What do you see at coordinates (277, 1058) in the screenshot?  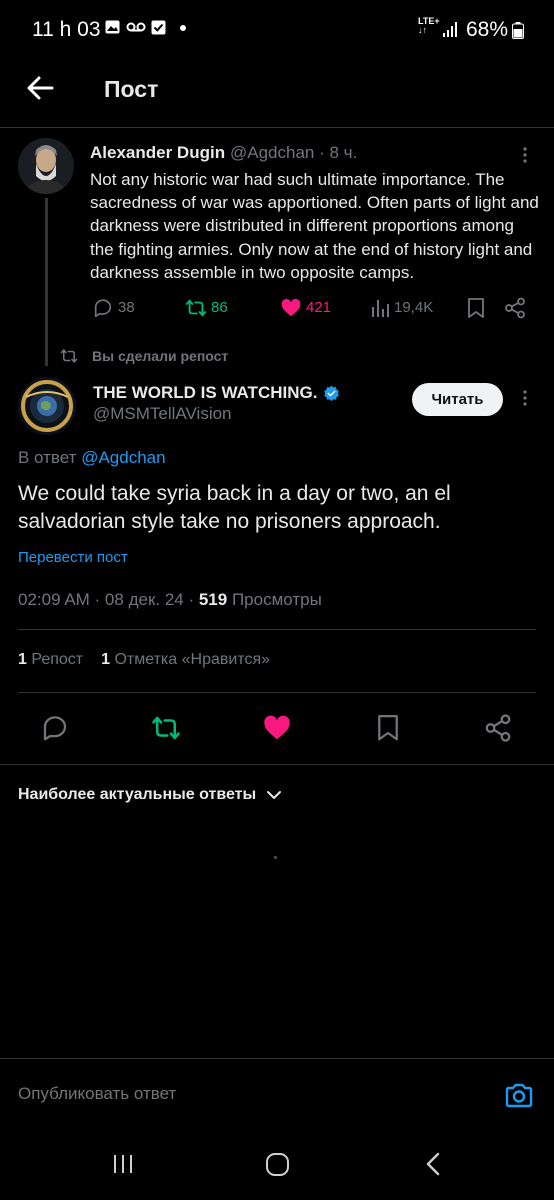 I see `composer-divider` at bounding box center [277, 1058].